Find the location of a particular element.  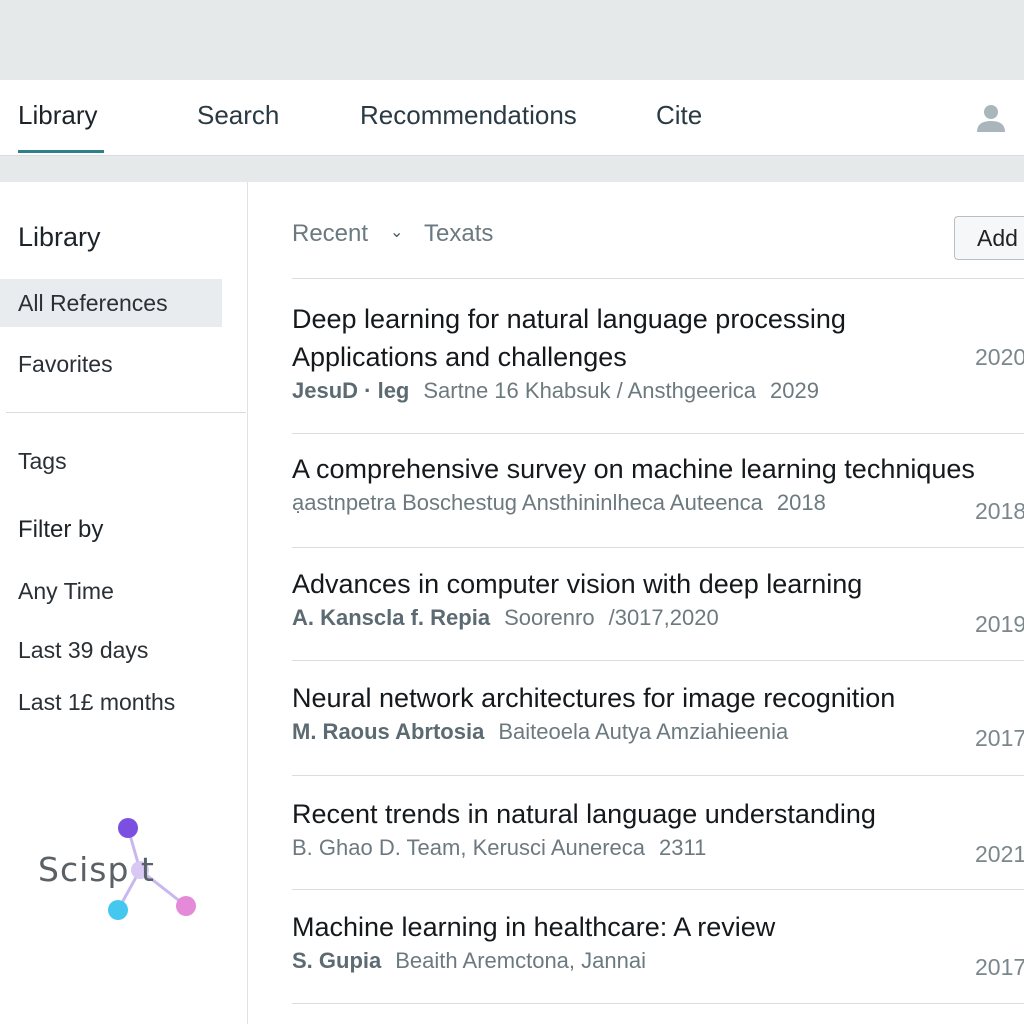

list-divider is located at coordinates (658, 278).